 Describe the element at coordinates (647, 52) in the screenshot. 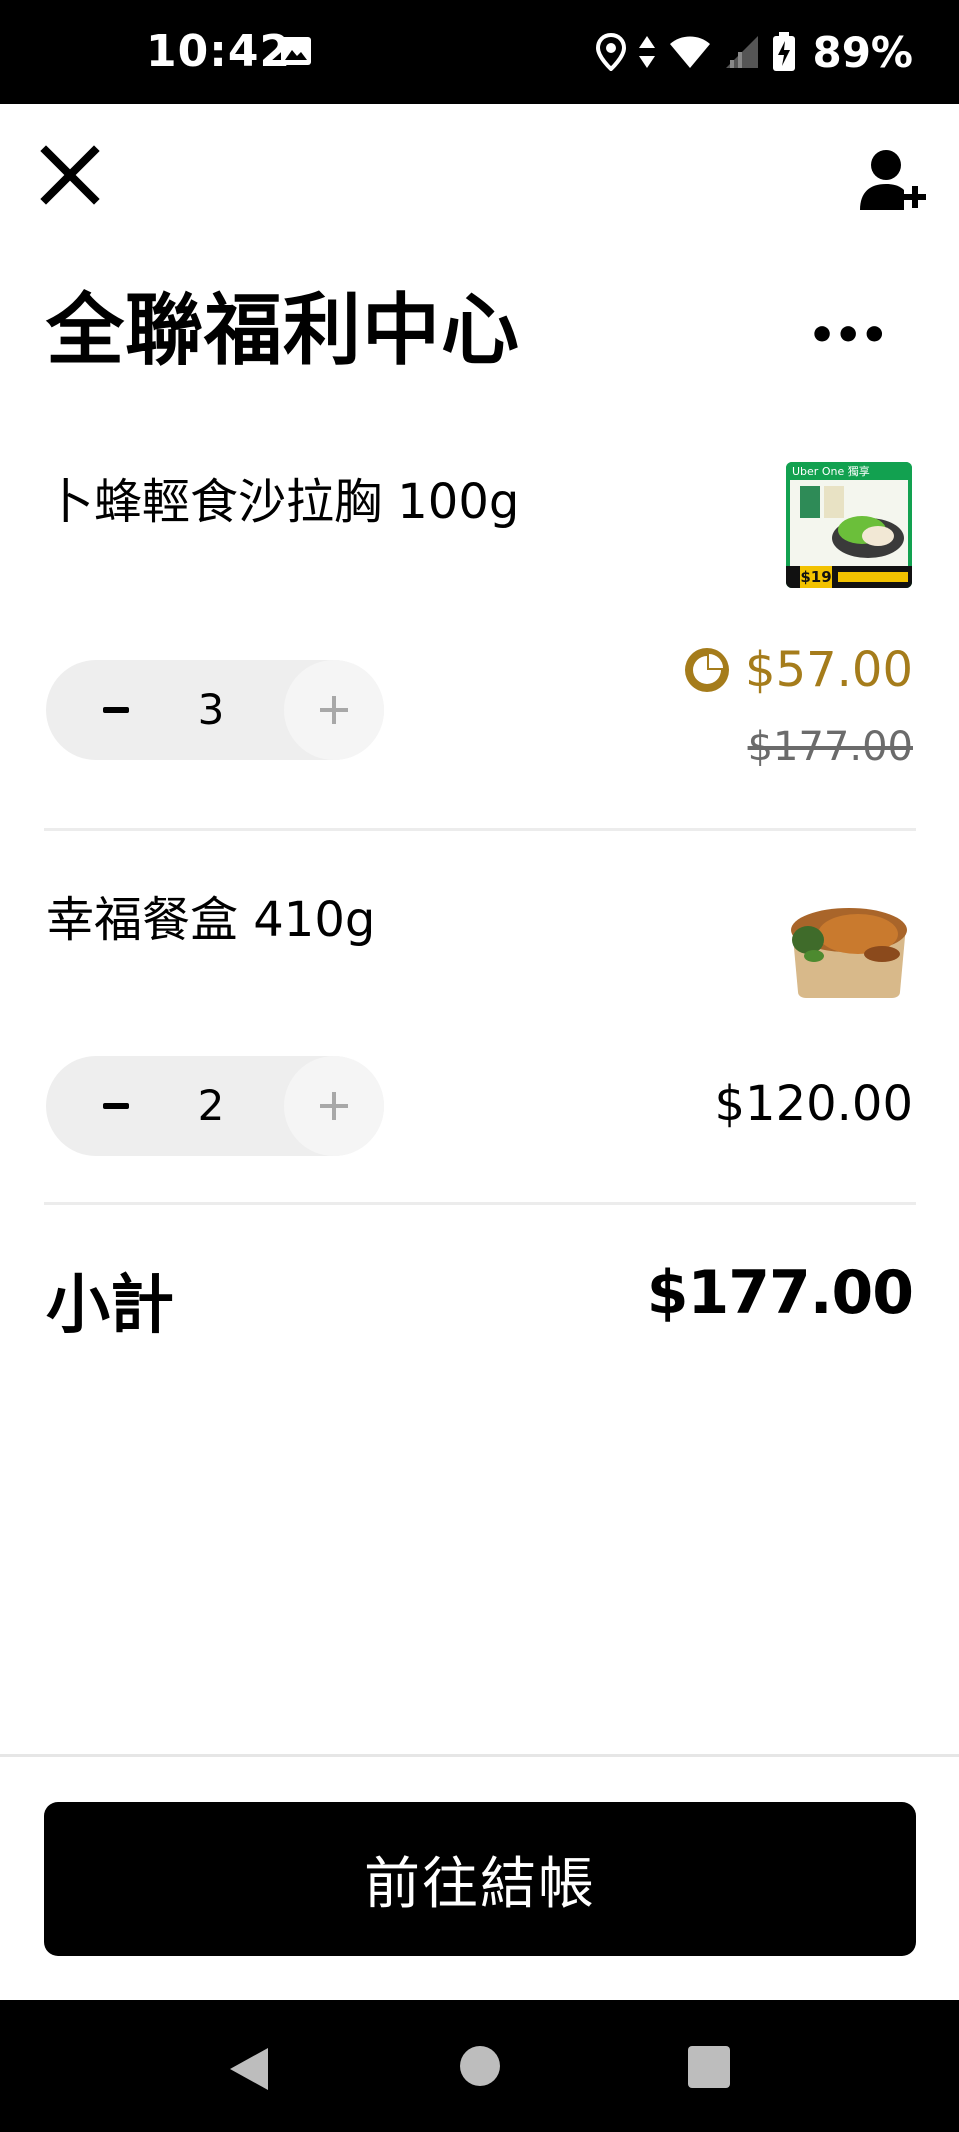

I see `data-arrows-icon` at that location.